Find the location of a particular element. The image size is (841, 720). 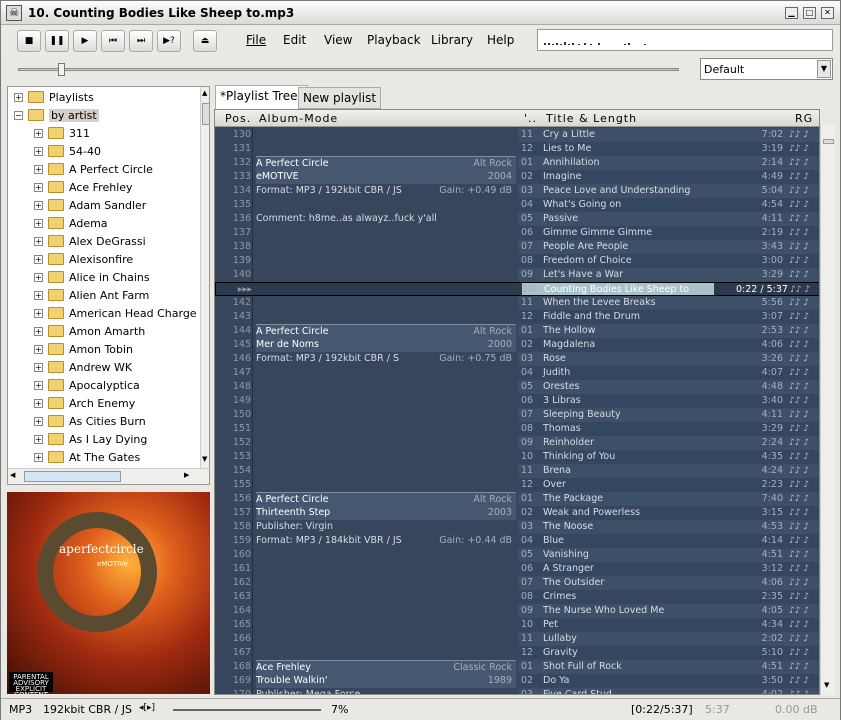

playlist-row: 152 09 Reinholder 2:24 ♪♪ ♪ is located at coordinates (517, 443).